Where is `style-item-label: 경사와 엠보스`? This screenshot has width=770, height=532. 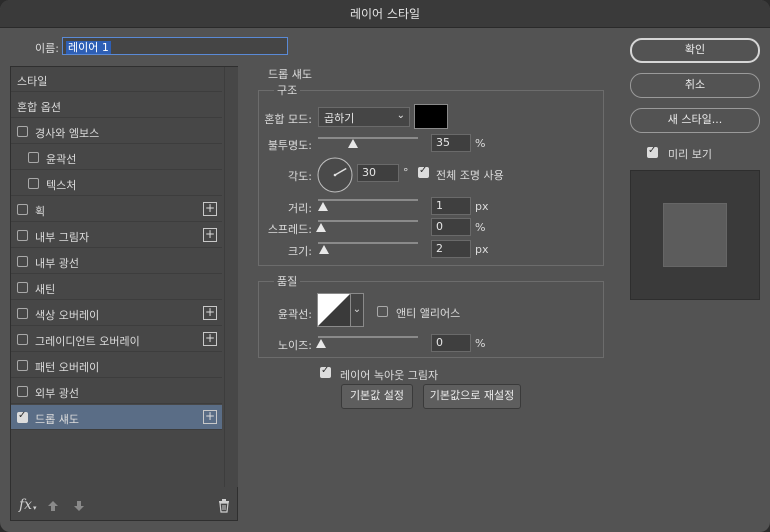
style-item-label: 경사와 엠보스 is located at coordinates (67, 133).